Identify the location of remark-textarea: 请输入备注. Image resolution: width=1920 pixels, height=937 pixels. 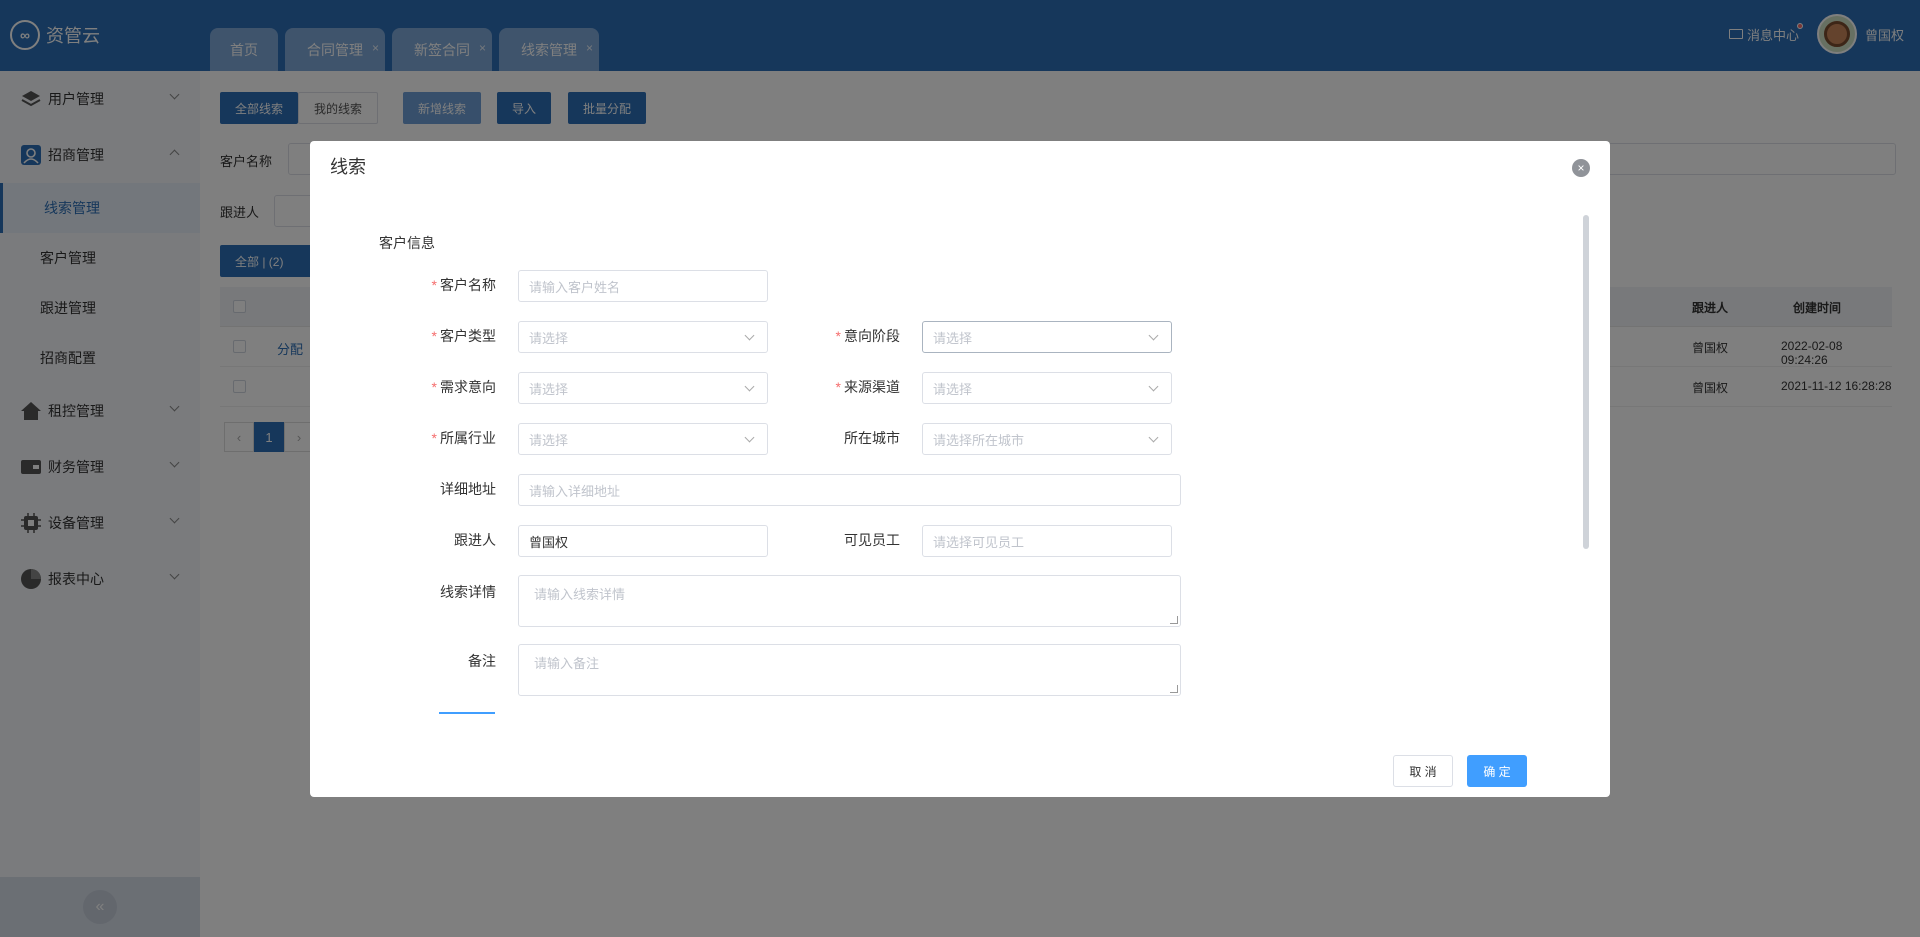
(849, 670).